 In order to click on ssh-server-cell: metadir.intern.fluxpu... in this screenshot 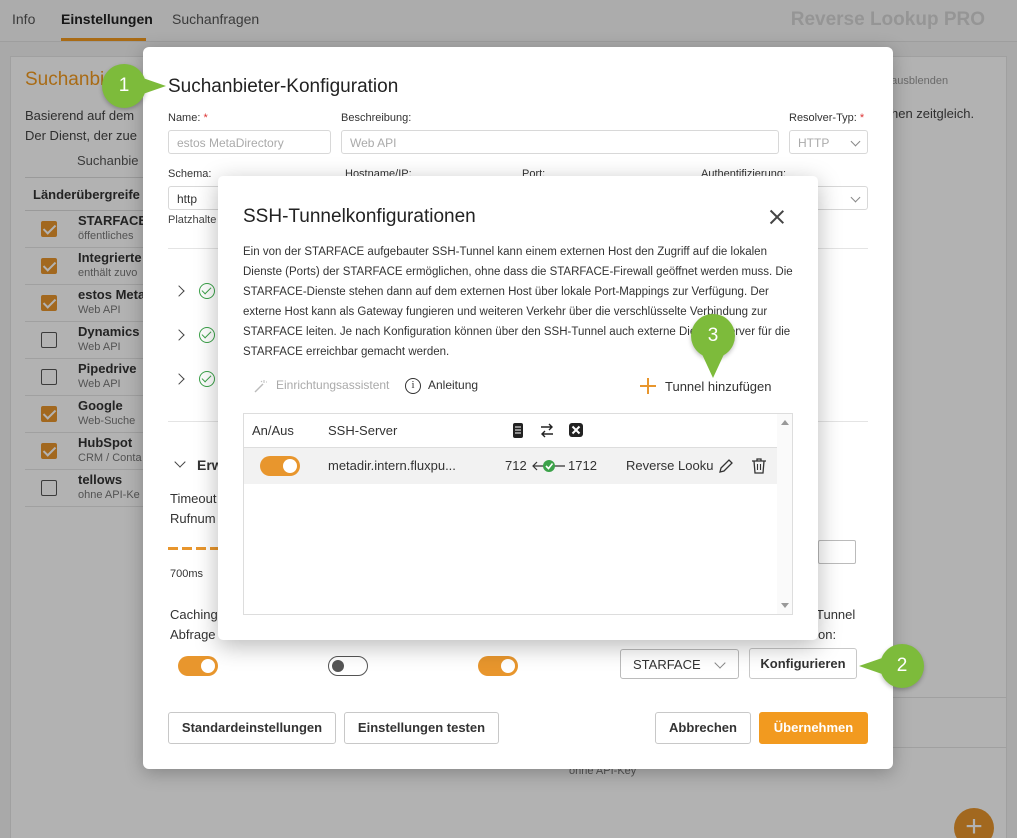, I will do `click(392, 465)`.